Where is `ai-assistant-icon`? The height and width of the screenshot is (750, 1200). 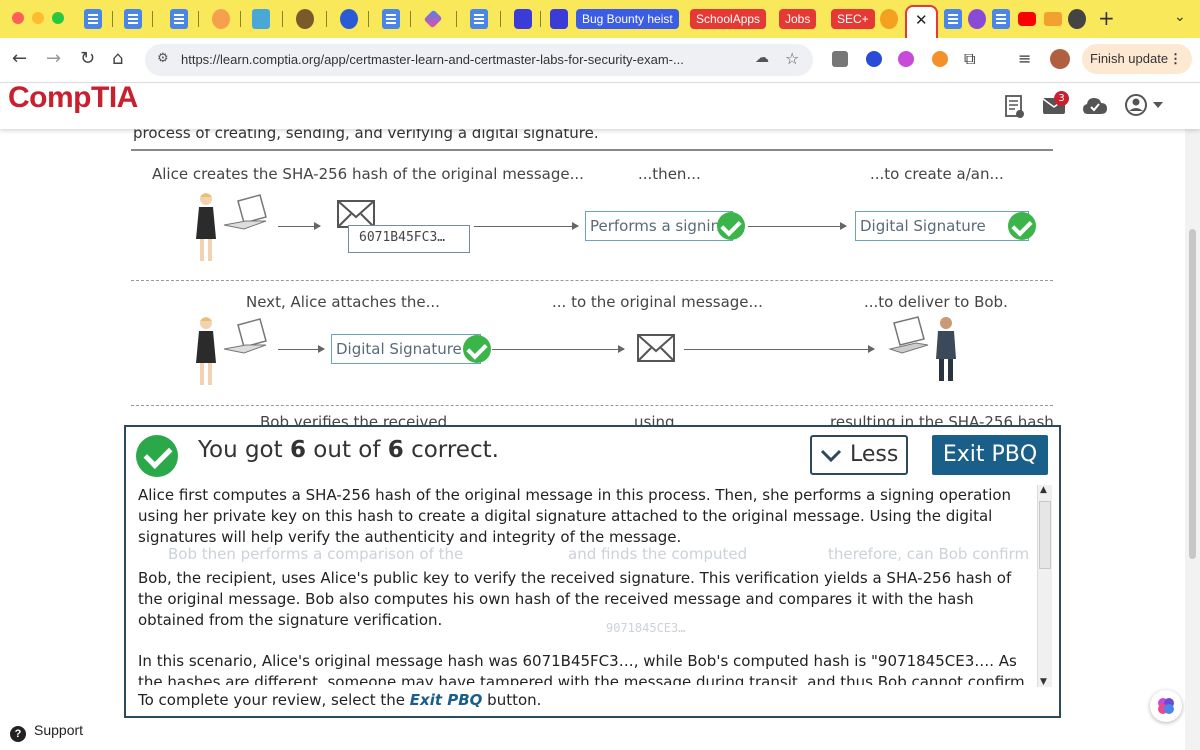 ai-assistant-icon is located at coordinates (1166, 706).